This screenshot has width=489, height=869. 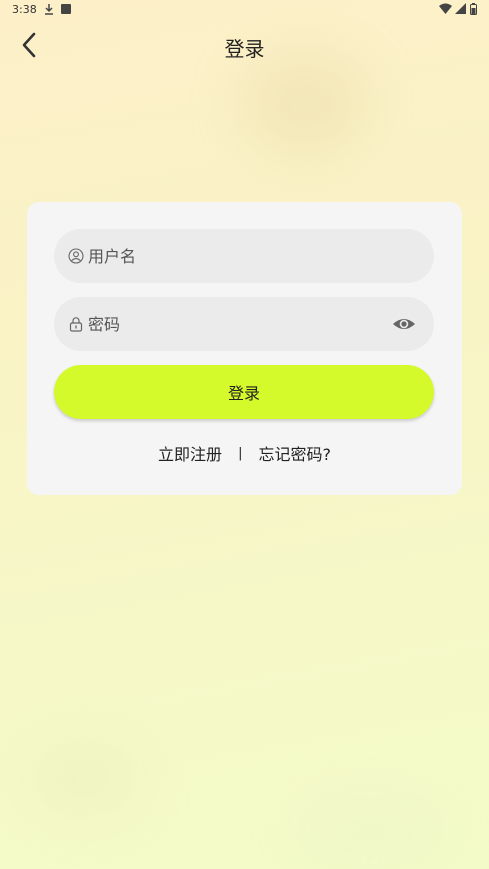 I want to click on user-icon, so click(x=76, y=256).